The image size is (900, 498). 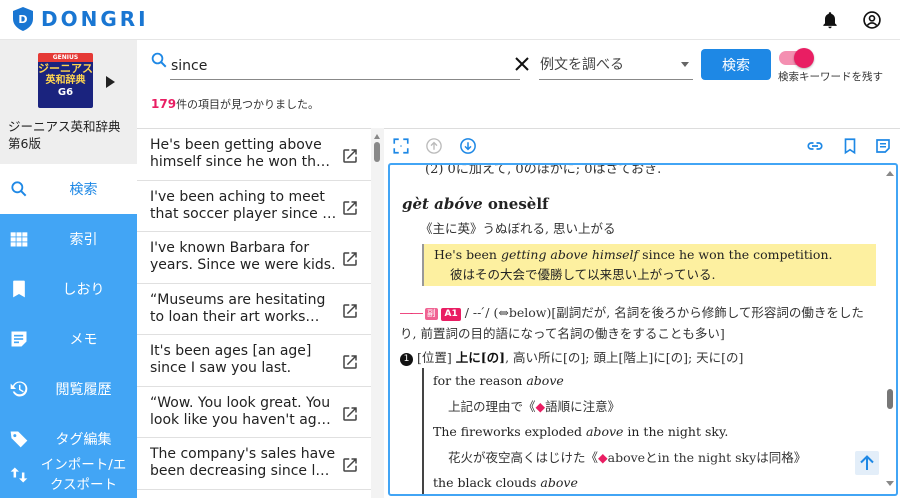 What do you see at coordinates (19, 389) in the screenshot?
I see `history-icon` at bounding box center [19, 389].